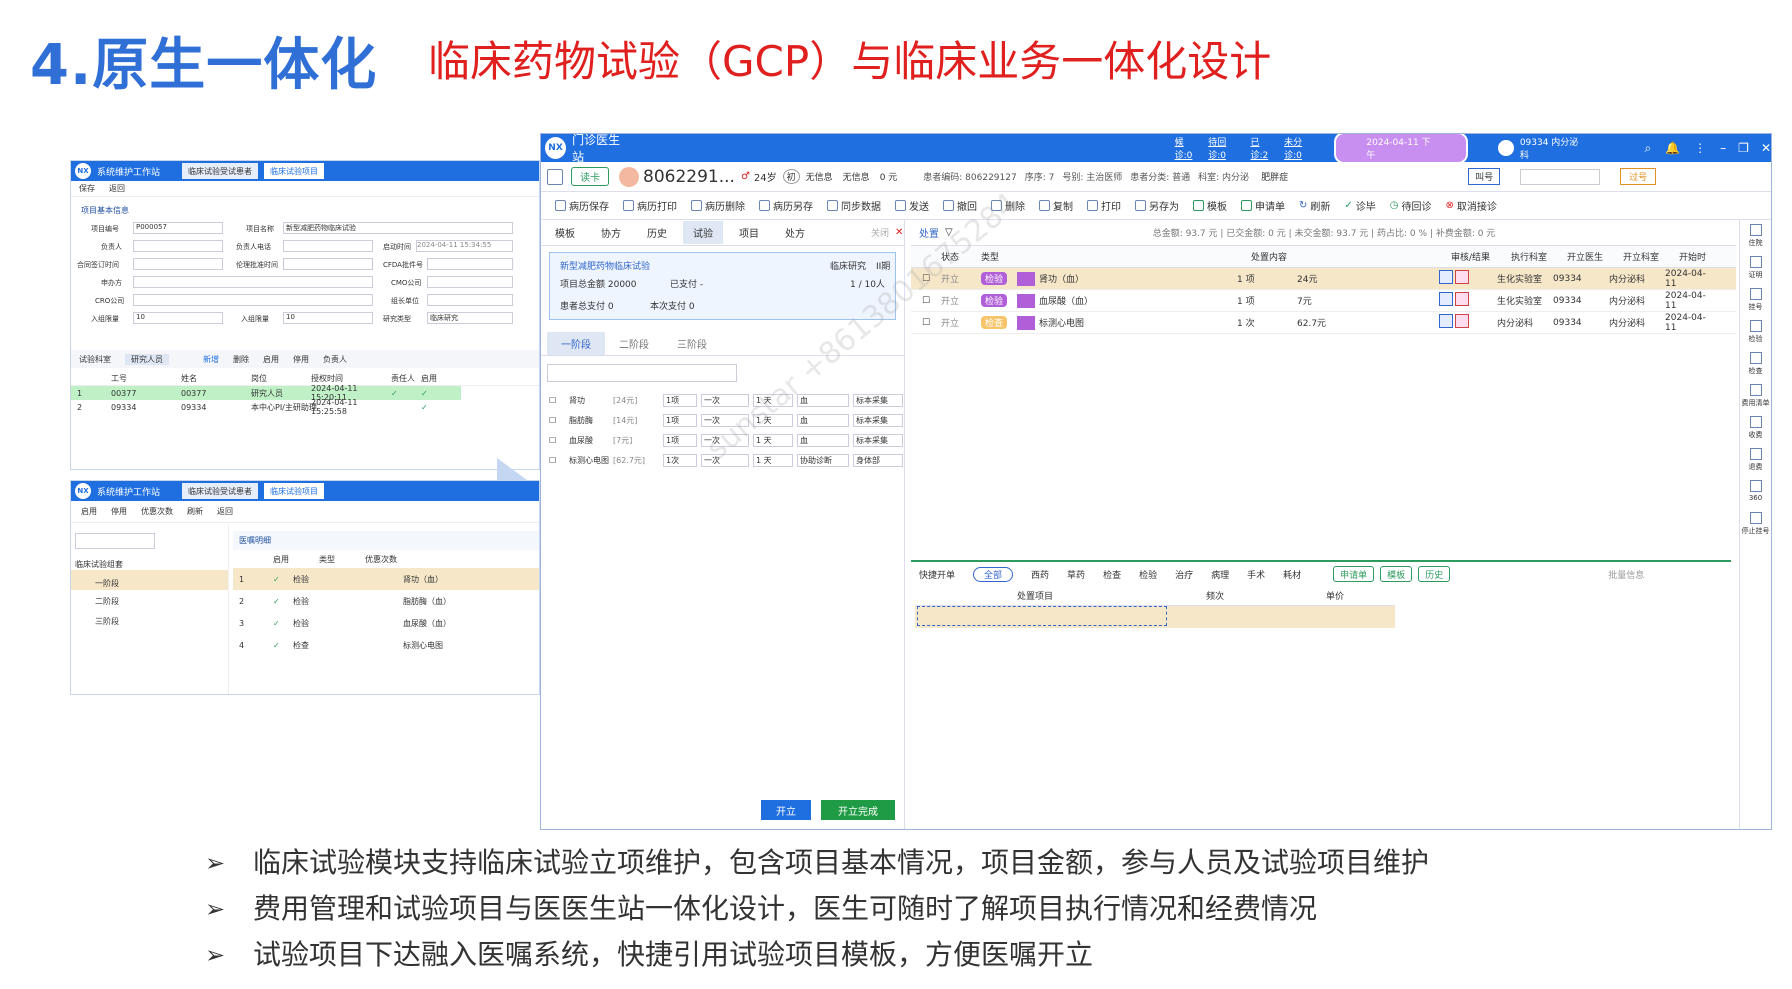 The image size is (1792, 989). What do you see at coordinates (878, 460) in the screenshot?
I see `item-sample: 身体部` at bounding box center [878, 460].